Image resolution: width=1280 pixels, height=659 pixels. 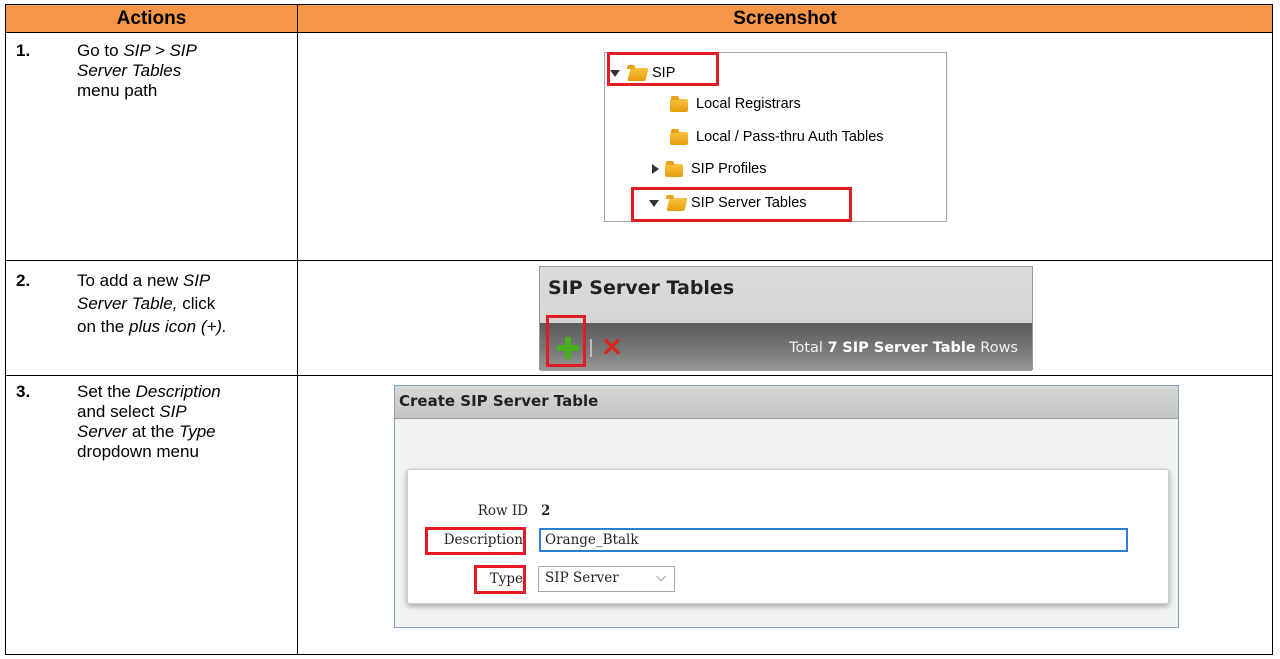 I want to click on highlight-box-type, so click(x=500, y=579).